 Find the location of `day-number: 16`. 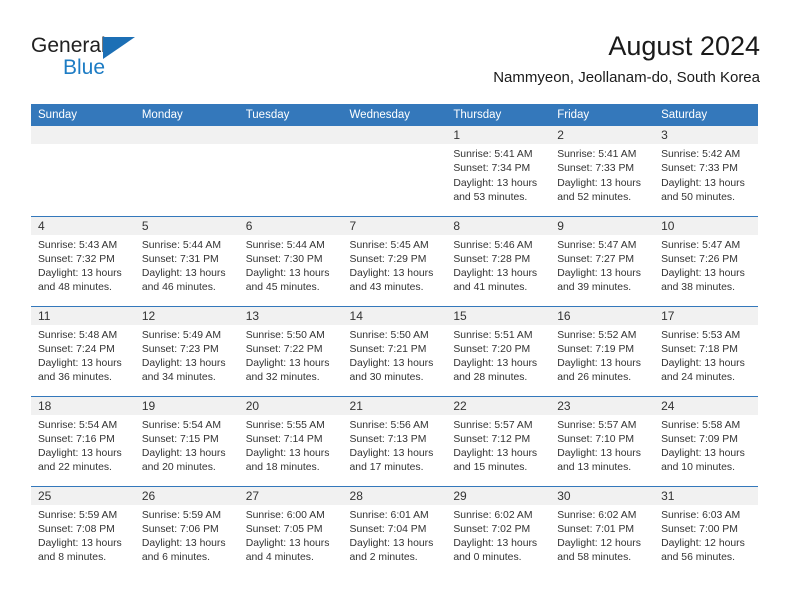

day-number: 16 is located at coordinates (602, 315).